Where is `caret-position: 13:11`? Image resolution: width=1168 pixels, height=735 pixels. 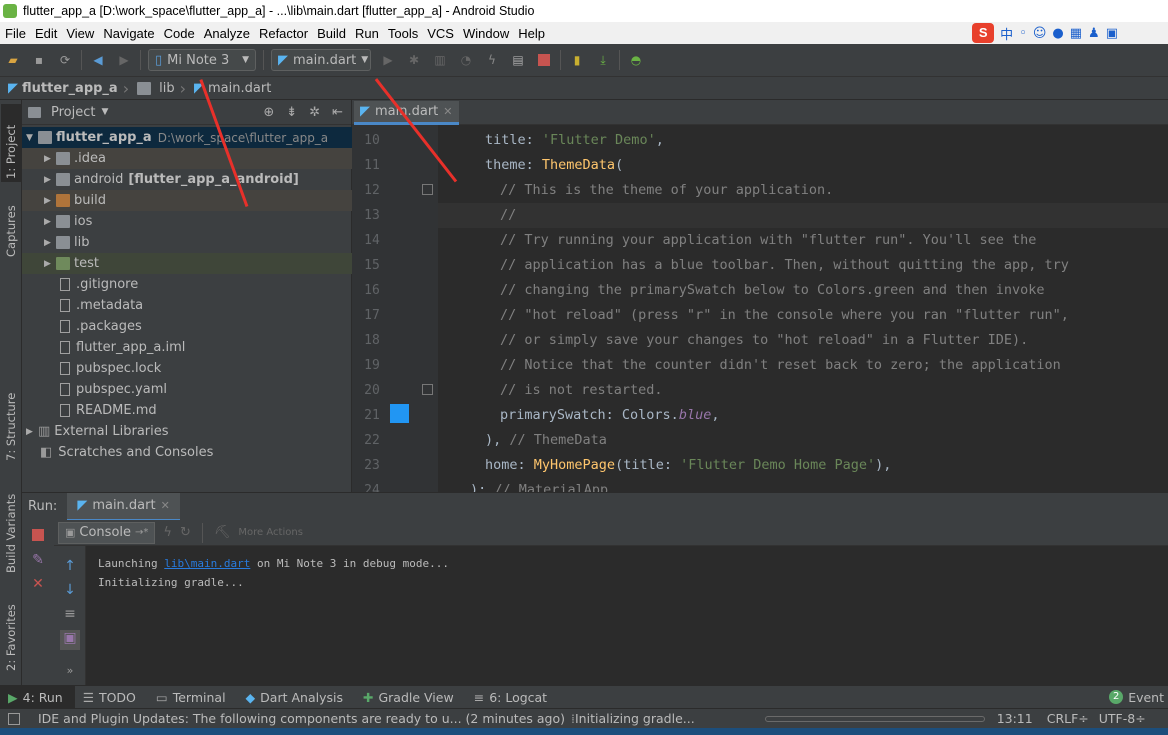
caret-position: 13:11 is located at coordinates (1015, 718).